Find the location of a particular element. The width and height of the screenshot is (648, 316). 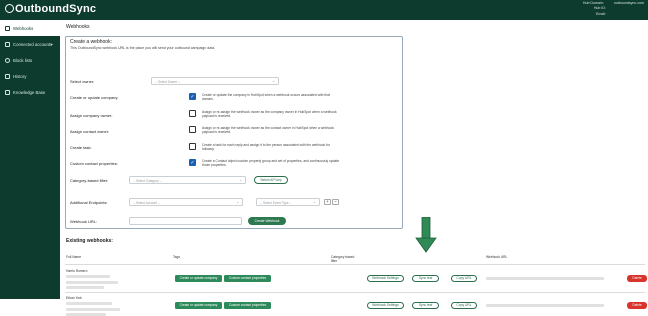

sidebar-item-label: Block lists is located at coordinates (23, 60).